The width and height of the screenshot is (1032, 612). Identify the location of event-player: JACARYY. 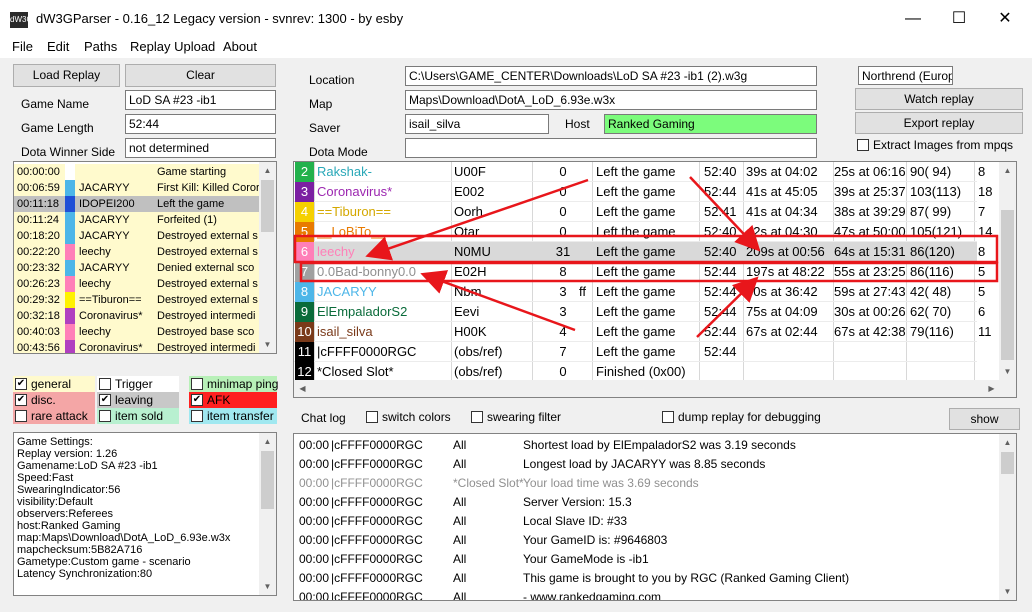
(104, 220).